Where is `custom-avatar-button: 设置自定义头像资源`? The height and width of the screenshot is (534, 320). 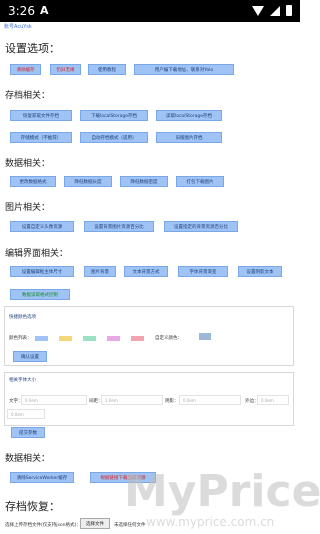
custom-avatar-button: 设置自定义头像资源 is located at coordinates (42, 226).